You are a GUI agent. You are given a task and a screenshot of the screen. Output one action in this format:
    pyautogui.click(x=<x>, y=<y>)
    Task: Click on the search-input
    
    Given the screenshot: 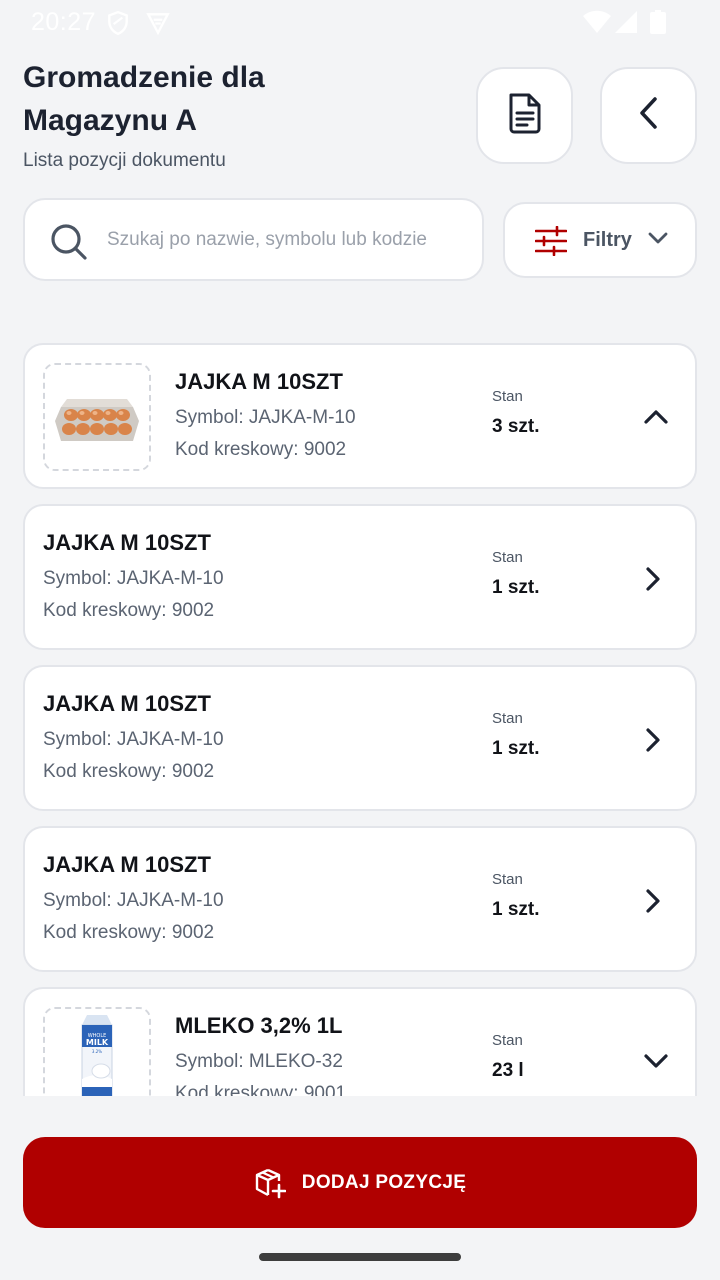 What is the action you would take?
    pyautogui.click(x=292, y=240)
    